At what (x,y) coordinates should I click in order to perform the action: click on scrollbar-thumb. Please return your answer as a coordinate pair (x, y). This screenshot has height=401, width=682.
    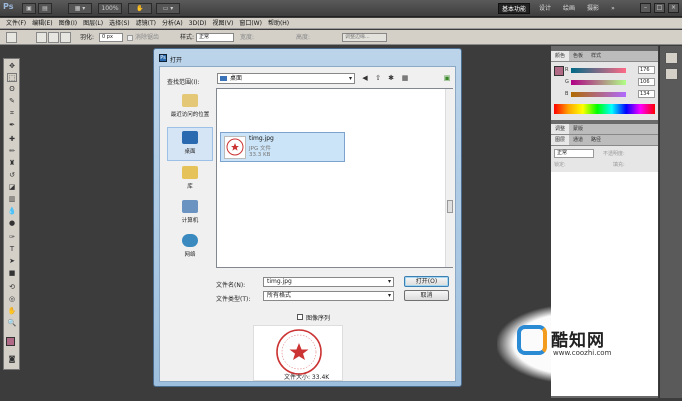
    Looking at the image, I should click on (450, 206).